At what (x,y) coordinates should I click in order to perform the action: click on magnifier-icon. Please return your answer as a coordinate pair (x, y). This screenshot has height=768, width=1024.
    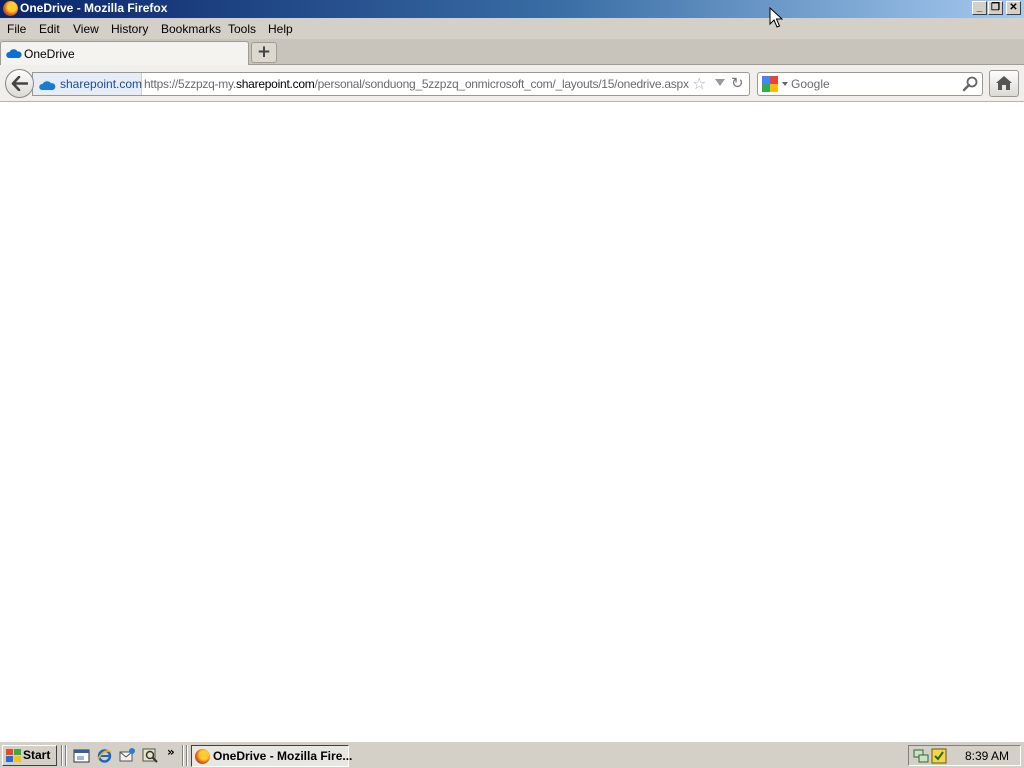
    Looking at the image, I should click on (970, 84).